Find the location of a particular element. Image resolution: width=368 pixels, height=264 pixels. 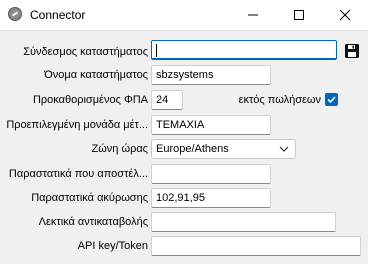

exempt-sales-label: εκτός πωλήσεων is located at coordinates (279, 100).